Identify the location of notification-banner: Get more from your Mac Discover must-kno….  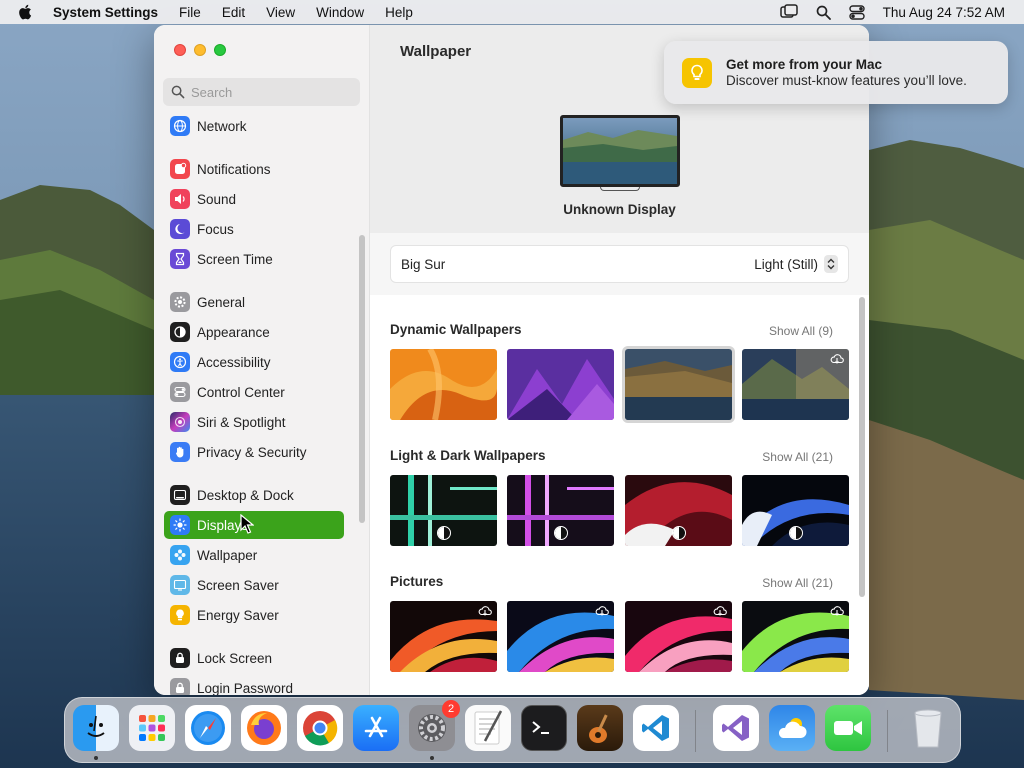
(836, 72).